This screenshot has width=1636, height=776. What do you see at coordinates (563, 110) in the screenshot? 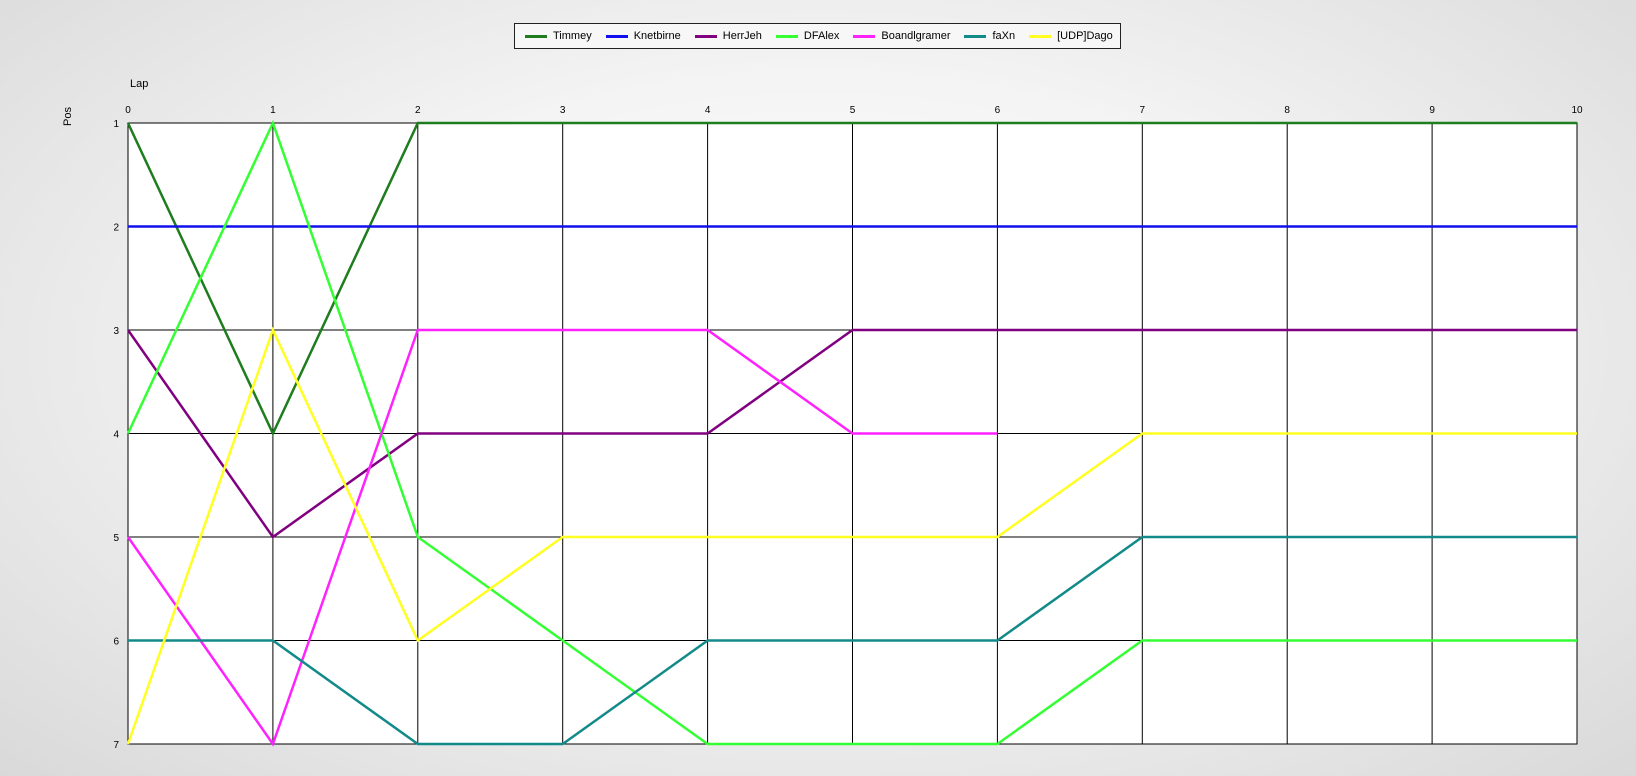
I see `x-tick-label: 3` at bounding box center [563, 110].